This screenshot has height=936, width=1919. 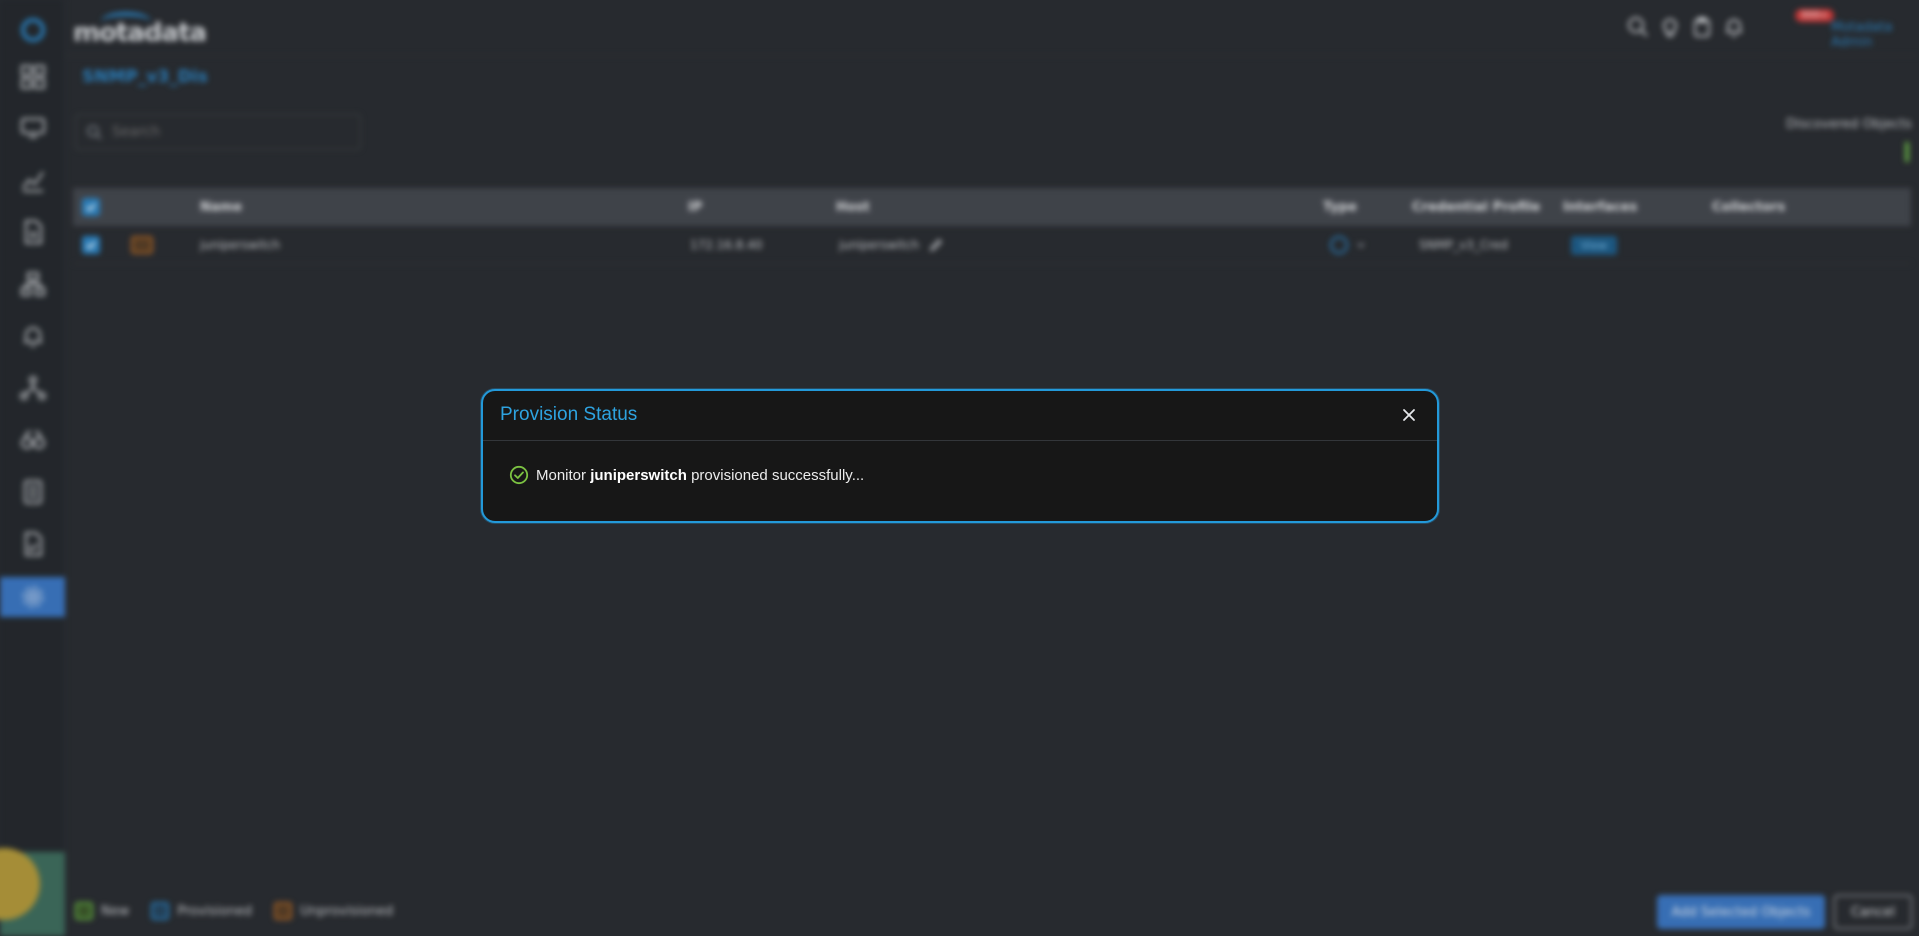 What do you see at coordinates (569, 414) in the screenshot?
I see `dialog-title: Provision Status` at bounding box center [569, 414].